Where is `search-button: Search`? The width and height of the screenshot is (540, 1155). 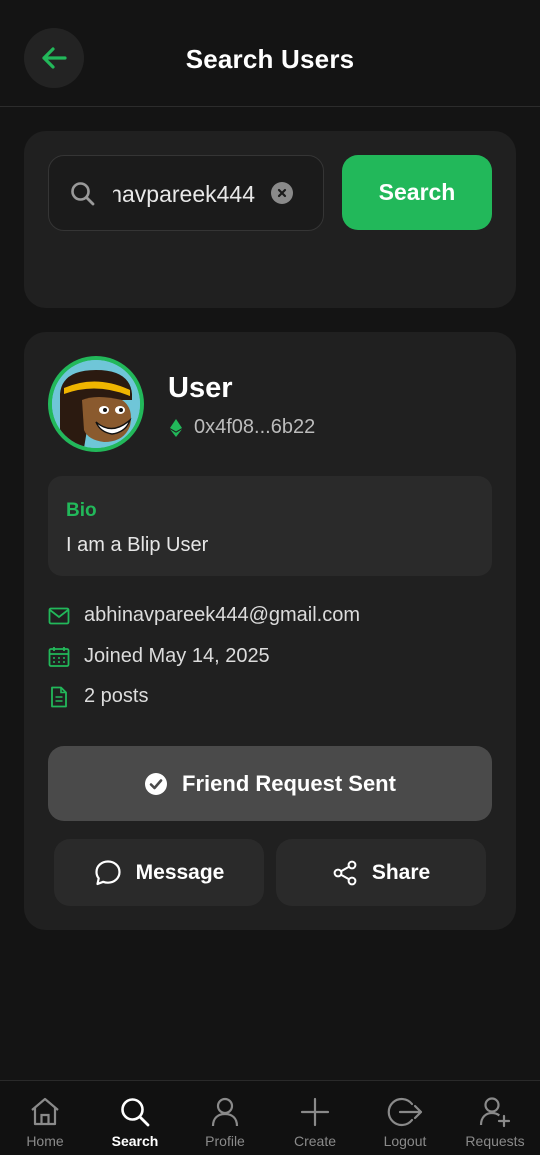
search-button: Search is located at coordinates (417, 192).